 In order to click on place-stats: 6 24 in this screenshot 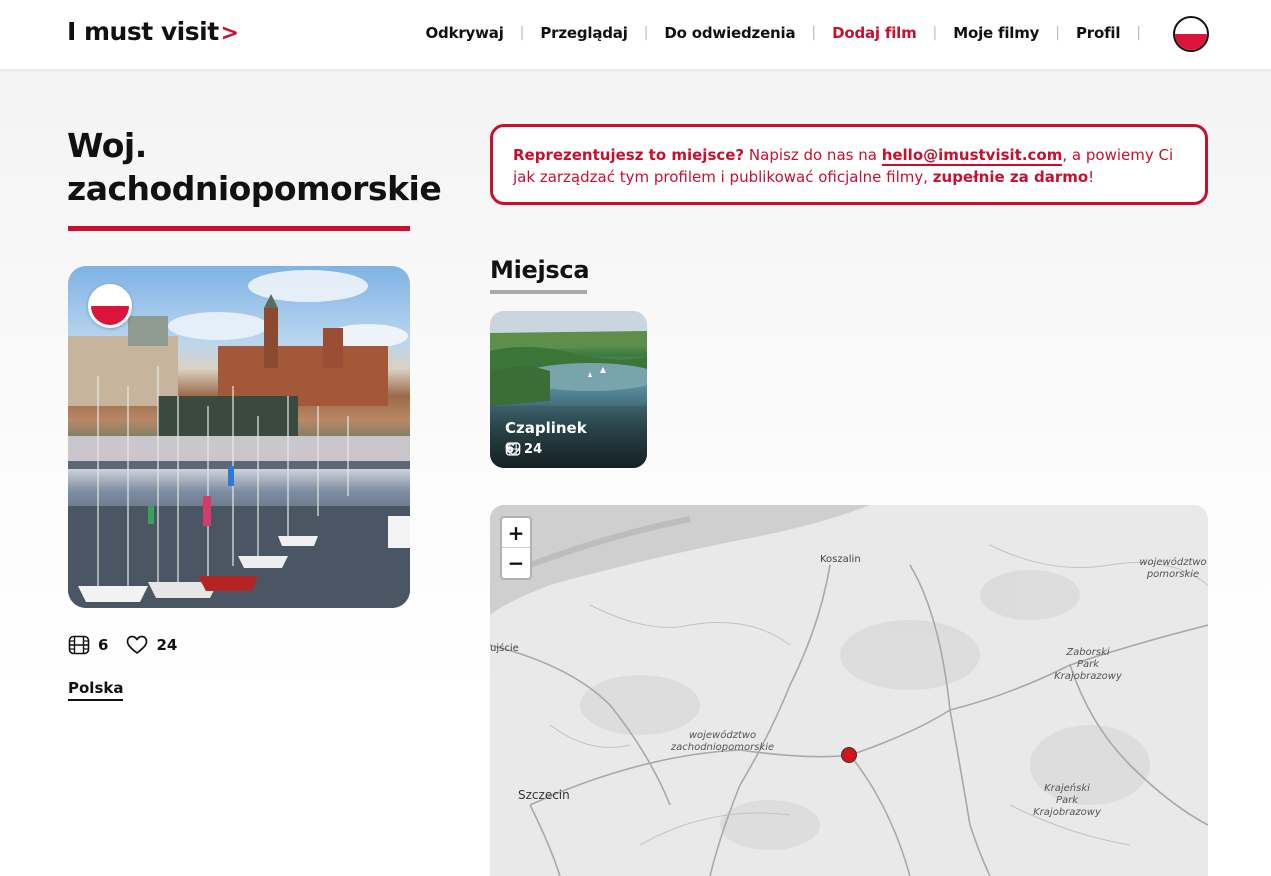, I will do `click(528, 449)`.